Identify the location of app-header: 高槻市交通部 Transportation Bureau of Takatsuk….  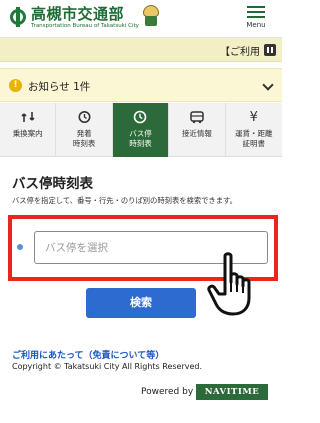
(141, 19).